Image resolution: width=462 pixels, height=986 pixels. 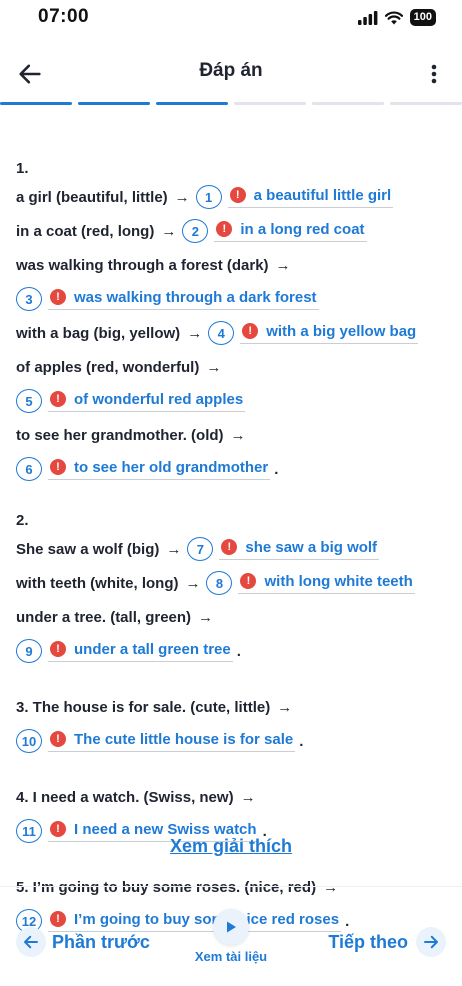 I want to click on question-line: 4. I need a watch. (Swiss, new) →, so click(x=231, y=797).